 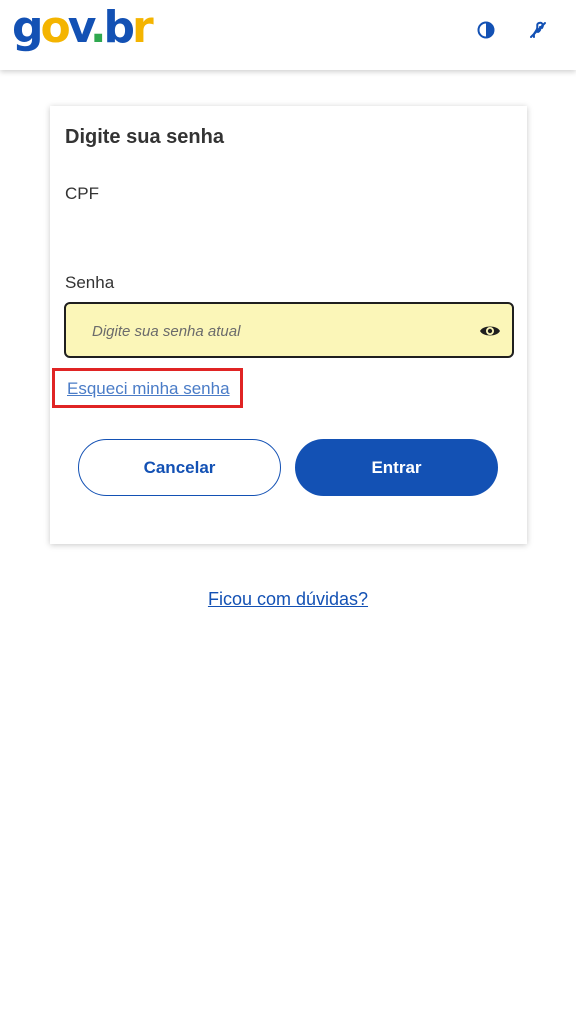 I want to click on logo-letter-o: o, so click(x=55, y=27).